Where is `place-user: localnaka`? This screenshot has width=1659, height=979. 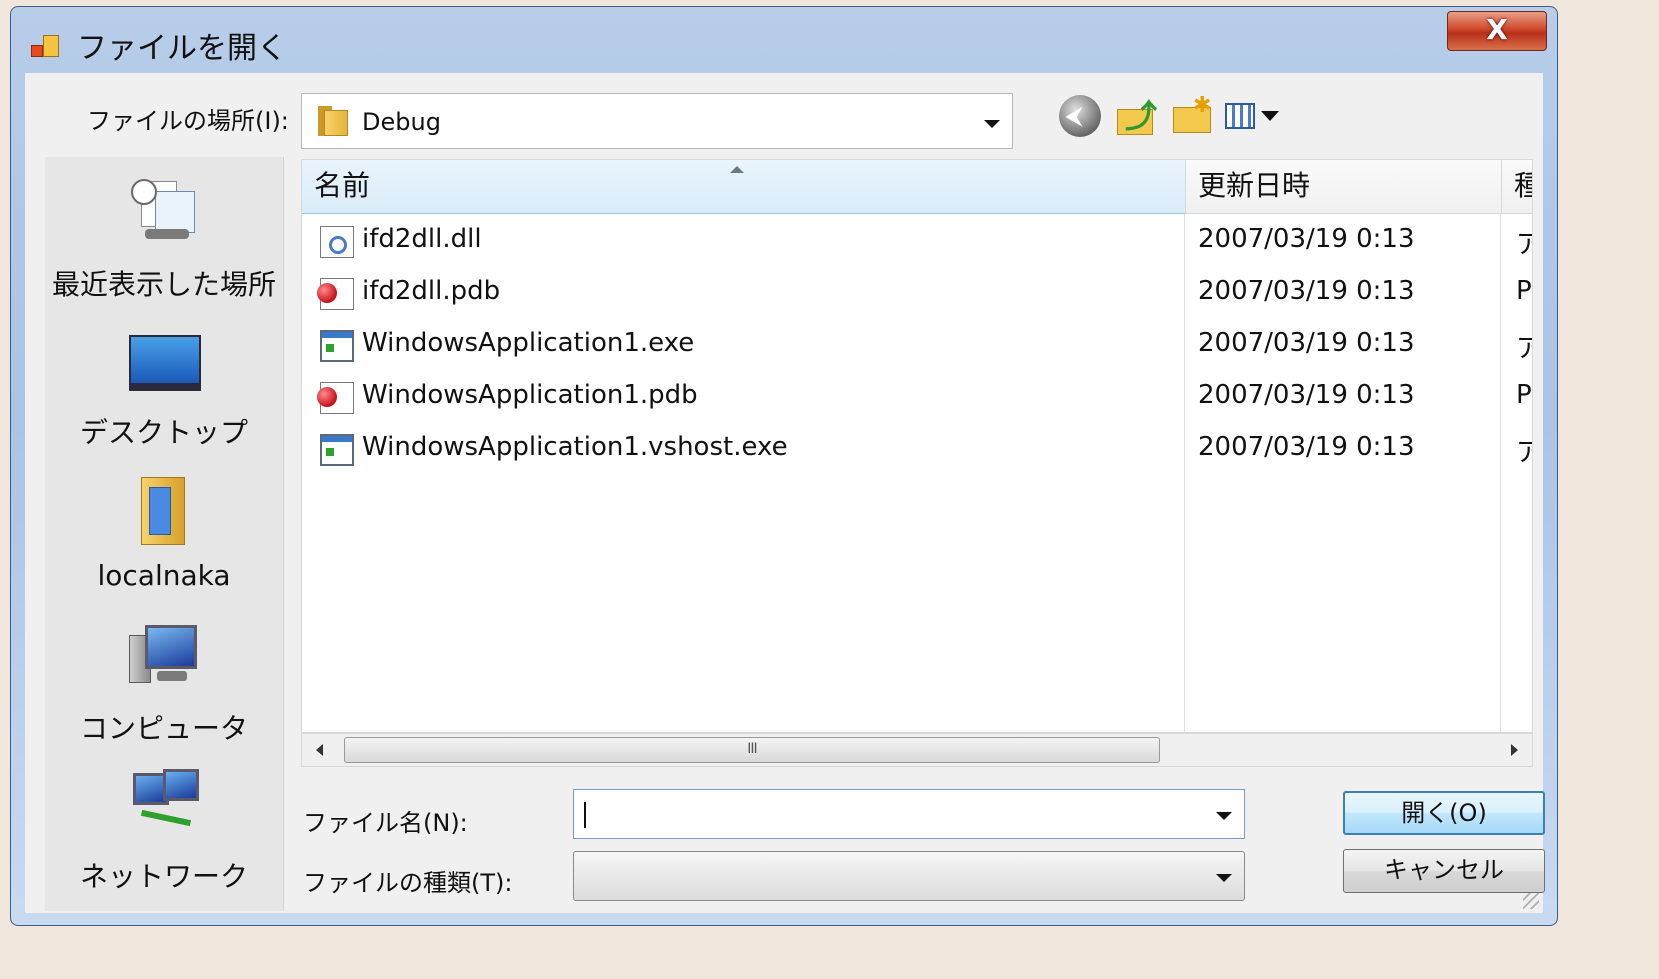 place-user: localnaka is located at coordinates (164, 535).